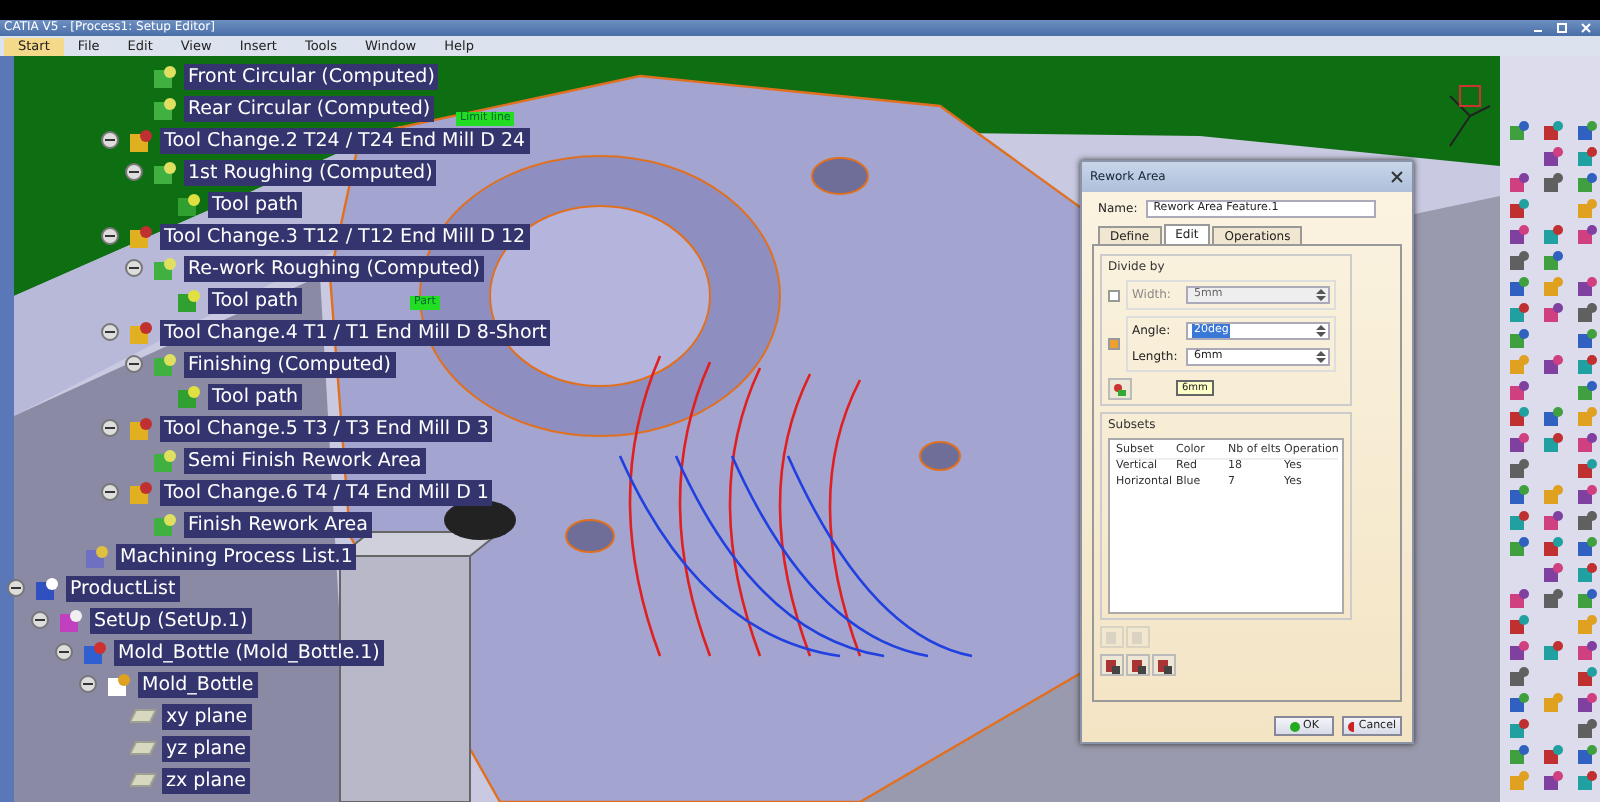 This screenshot has height=802, width=1600. What do you see at coordinates (171, 620) in the screenshot?
I see `tree-item: SetUp (SetUp.1)` at bounding box center [171, 620].